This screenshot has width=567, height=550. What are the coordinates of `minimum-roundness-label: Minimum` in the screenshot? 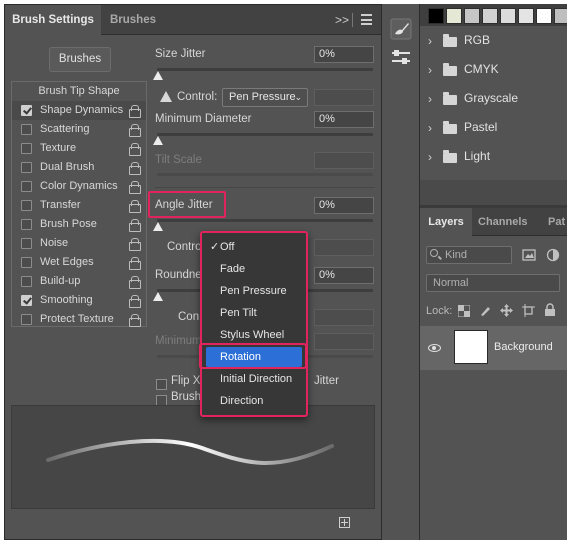 It's located at (178, 341).